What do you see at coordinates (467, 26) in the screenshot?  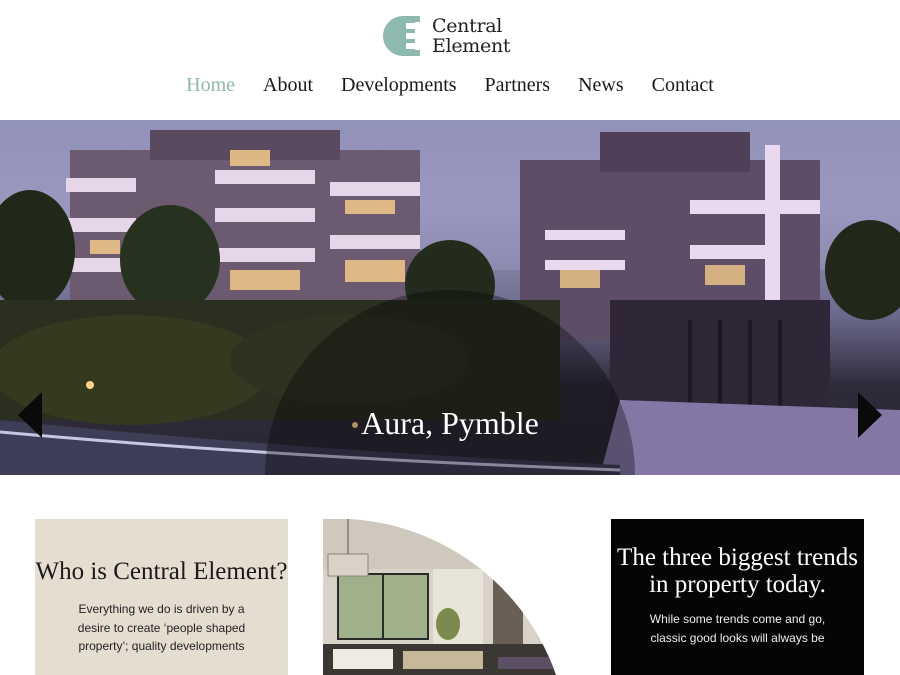 I see `brand-name-line1: Central` at bounding box center [467, 26].